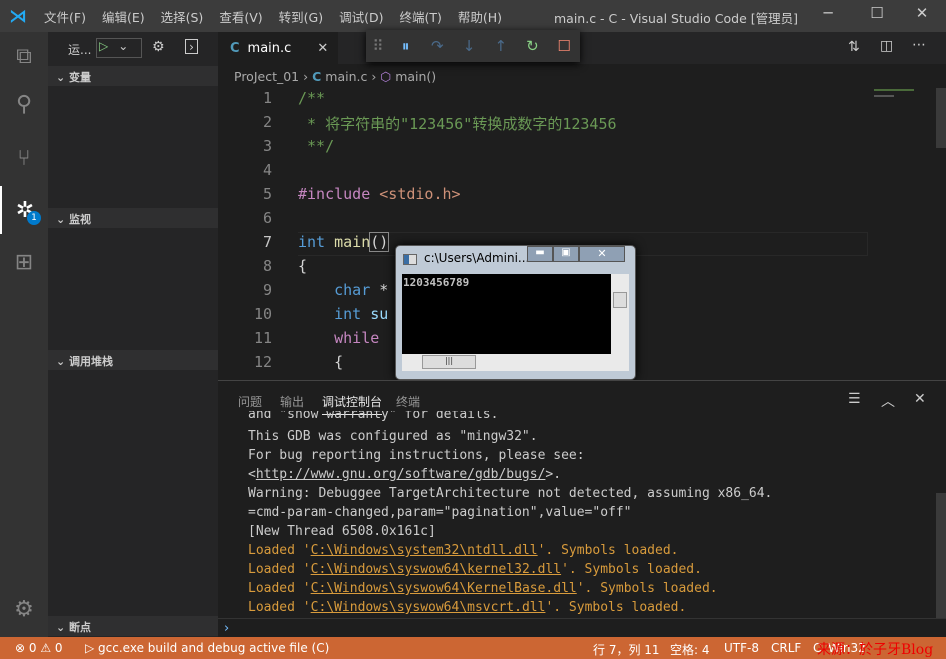 The width and height of the screenshot is (946, 659). I want to click on tab-main-c: Cmain.c ✕, so click(278, 48).